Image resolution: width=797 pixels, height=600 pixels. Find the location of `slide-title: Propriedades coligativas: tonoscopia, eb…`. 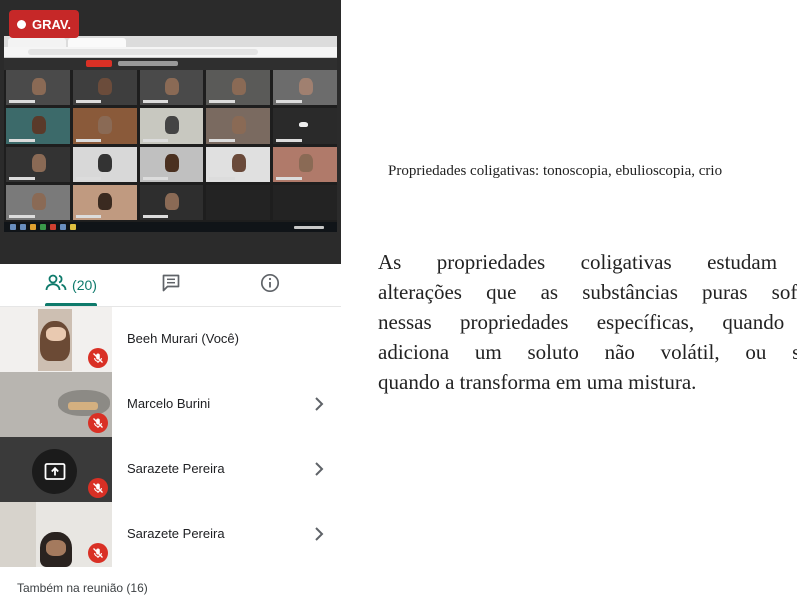

slide-title: Propriedades coligativas: tonoscopia, eb… is located at coordinates (555, 171).